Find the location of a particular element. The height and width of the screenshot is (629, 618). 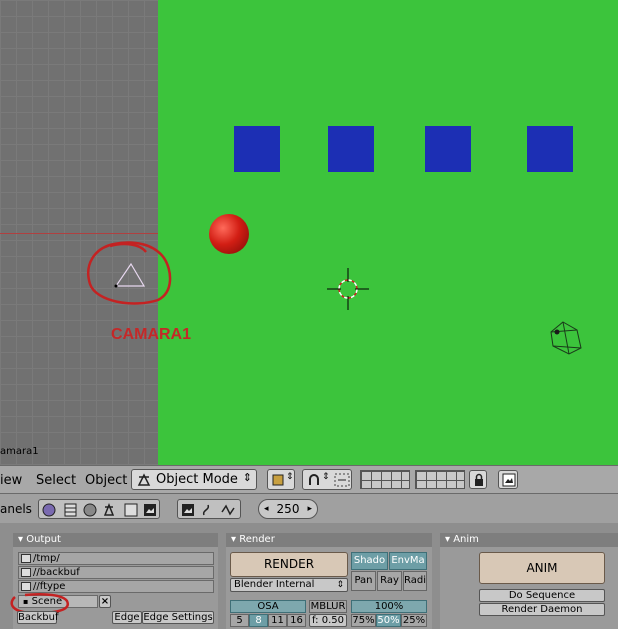

image-icon is located at coordinates (509, 480).